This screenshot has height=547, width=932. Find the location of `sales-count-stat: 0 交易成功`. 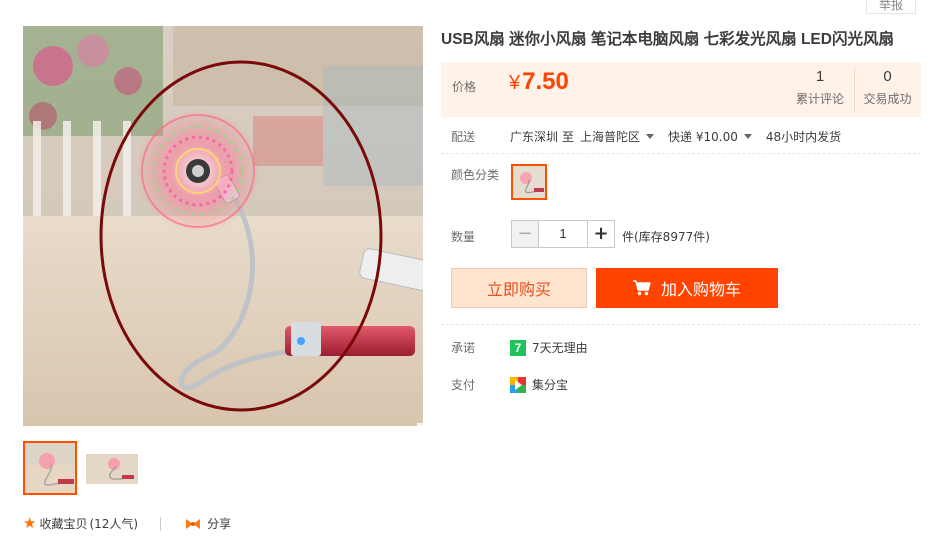

sales-count-stat: 0 交易成功 is located at coordinates (887, 90).